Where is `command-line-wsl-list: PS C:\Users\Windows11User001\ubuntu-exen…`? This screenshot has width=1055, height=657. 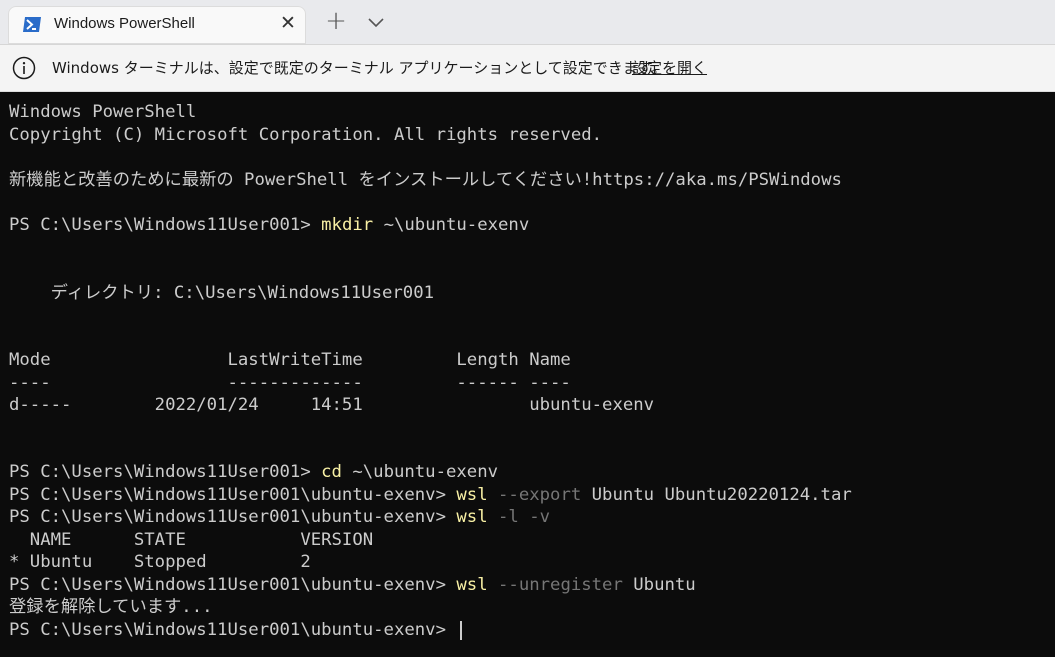
command-line-wsl-list: PS C:\Users\Windows11User001\ubuntu-exen… is located at coordinates (279, 517).